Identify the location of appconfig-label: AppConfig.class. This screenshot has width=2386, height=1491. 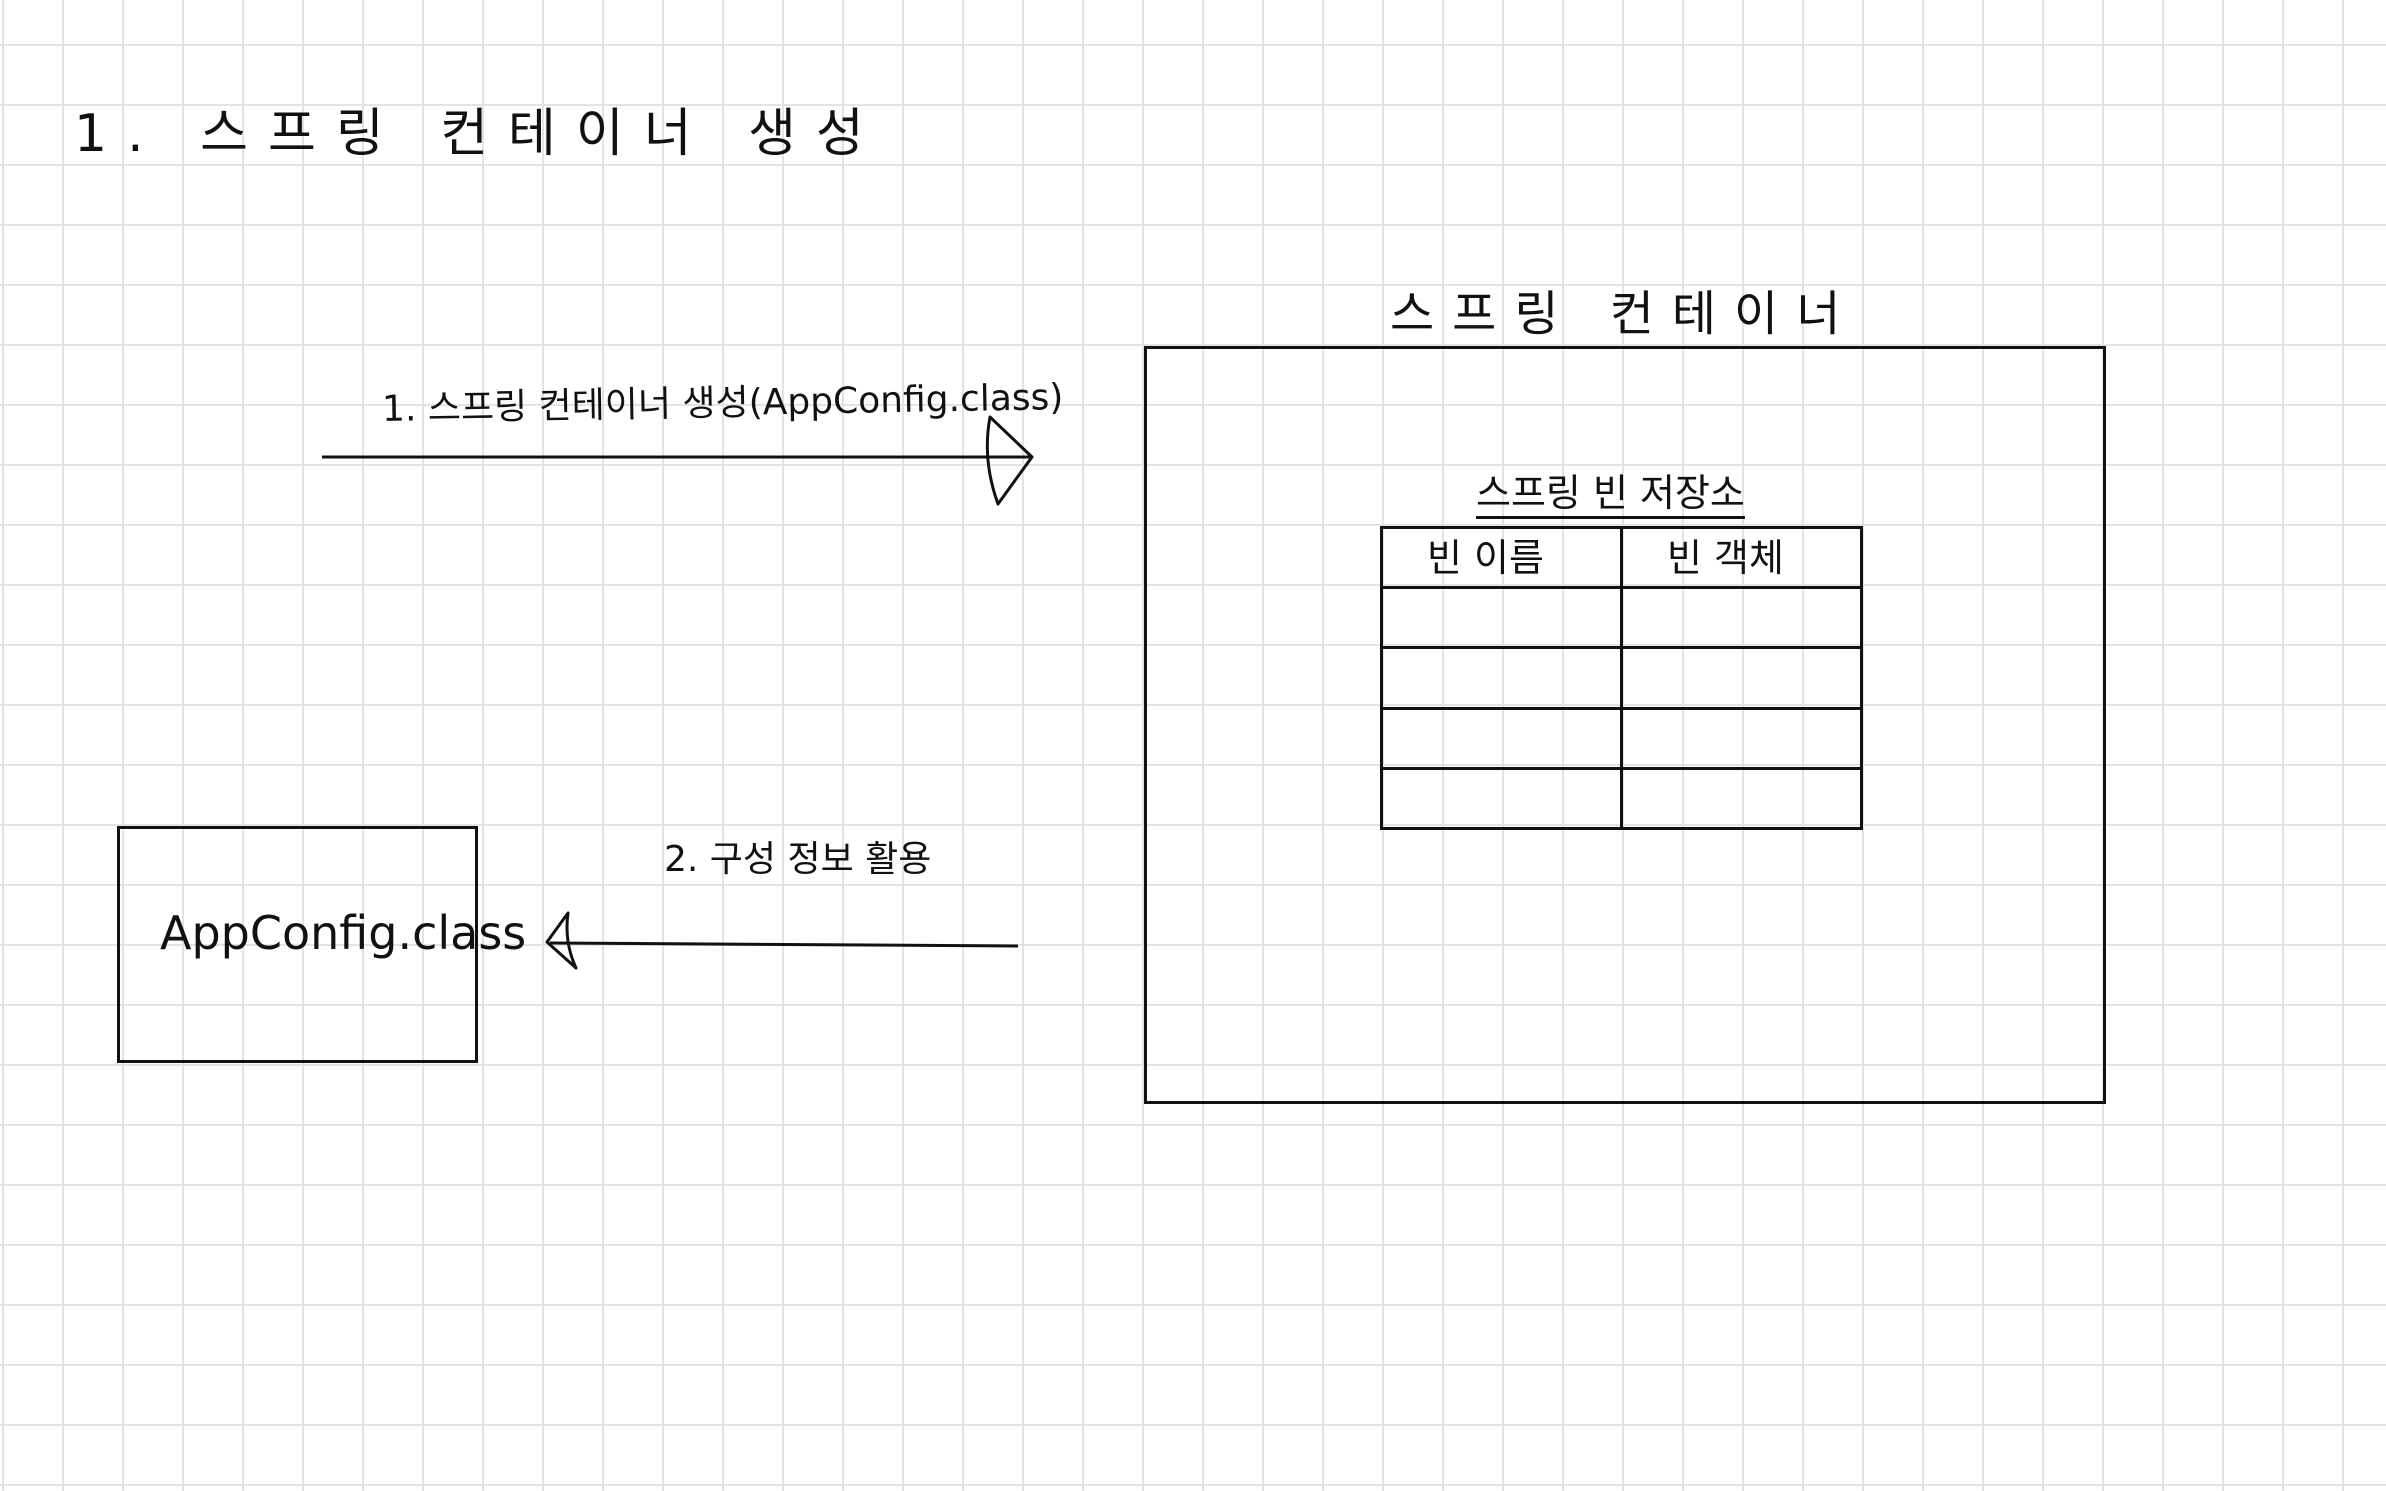
(343, 933).